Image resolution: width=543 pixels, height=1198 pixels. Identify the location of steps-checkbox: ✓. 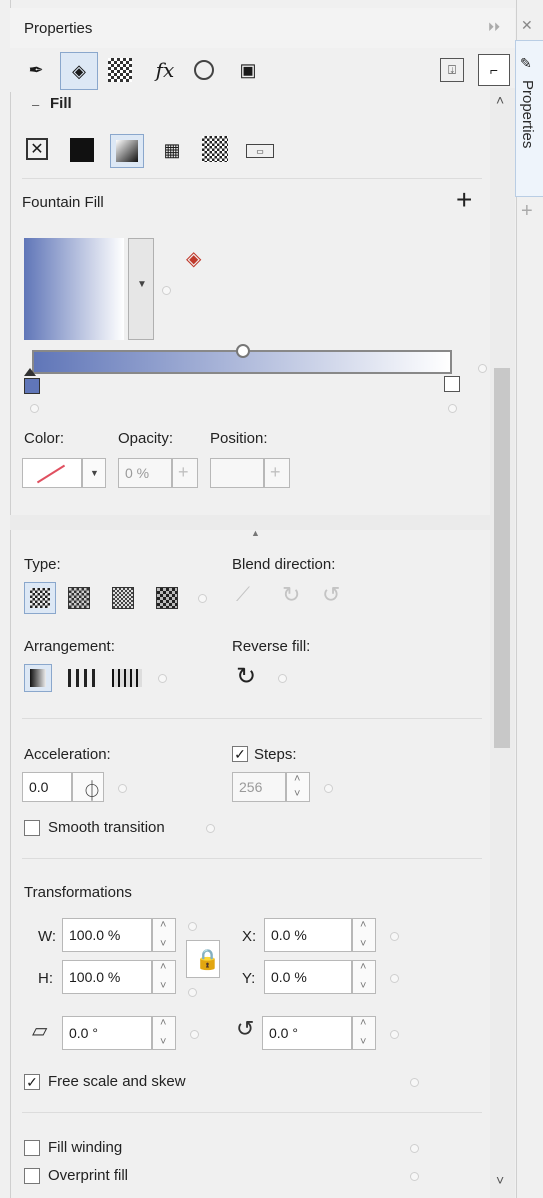
(240, 754).